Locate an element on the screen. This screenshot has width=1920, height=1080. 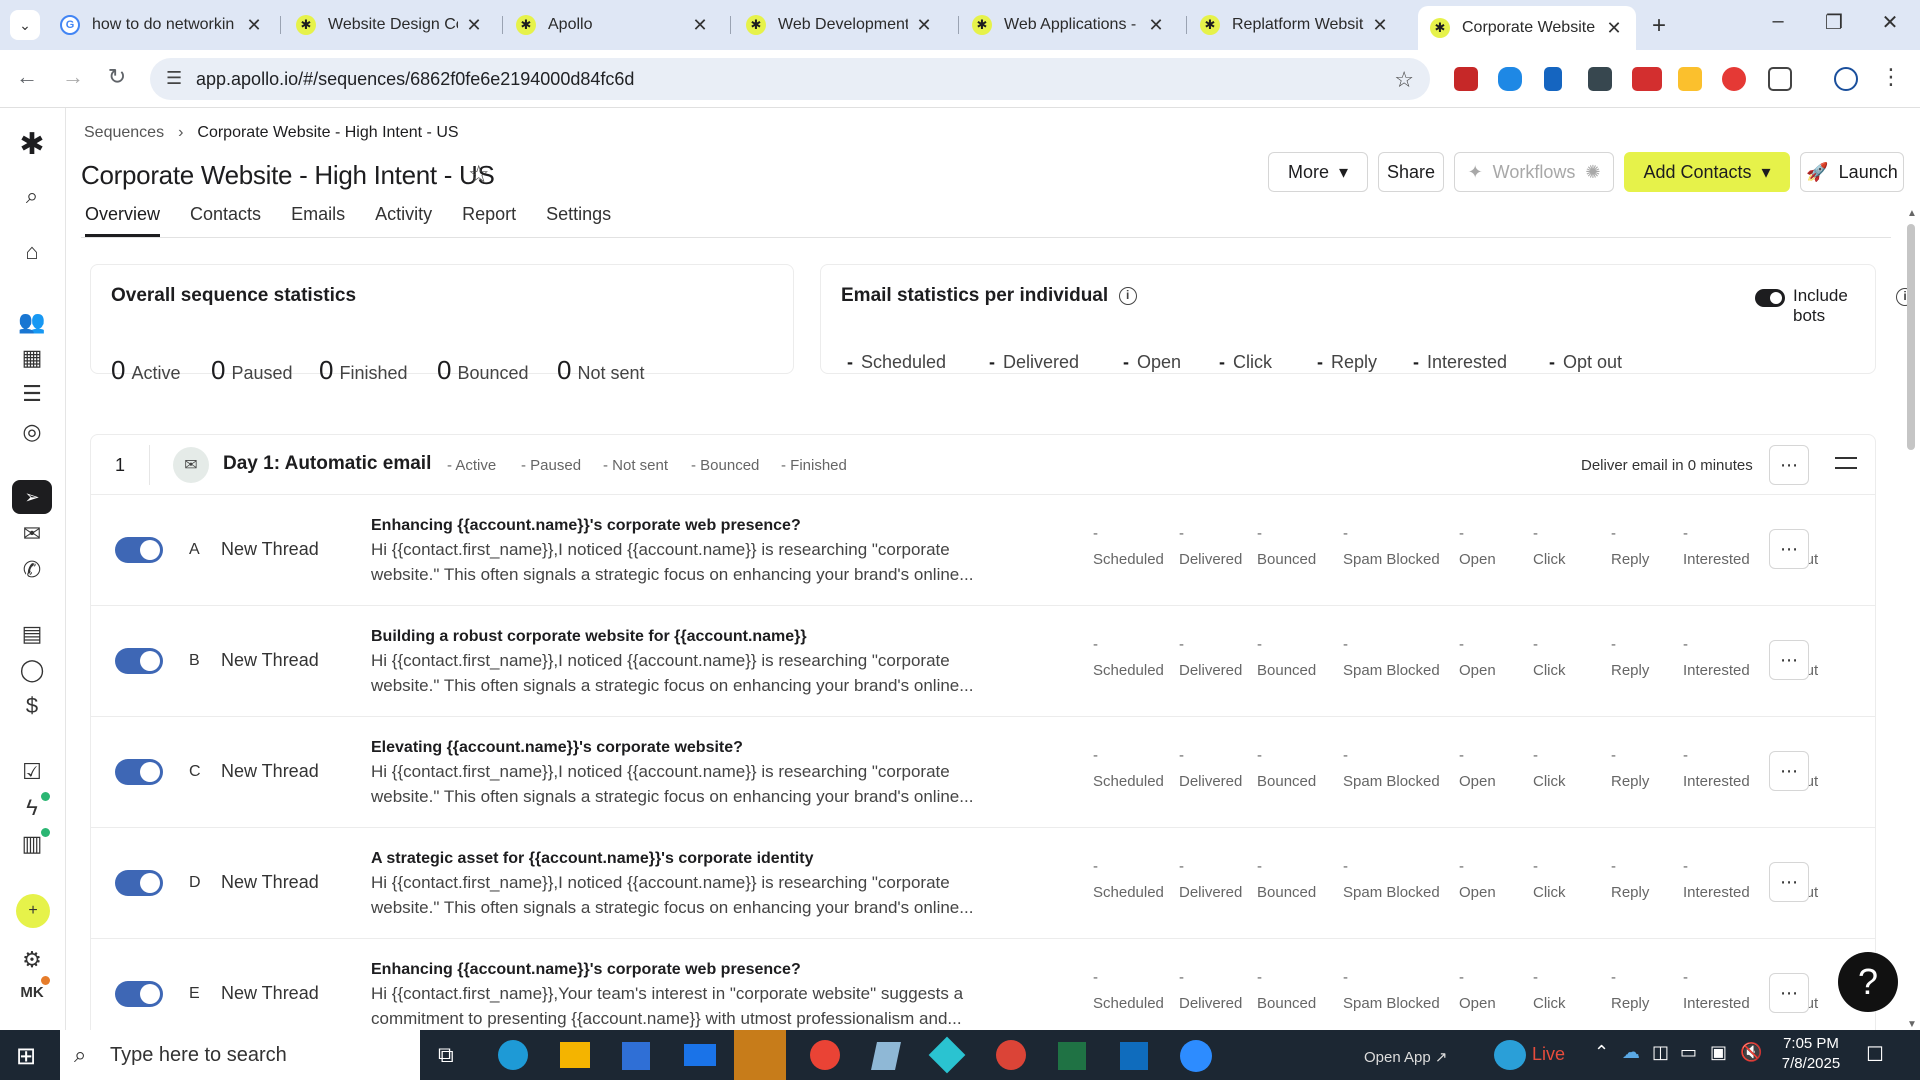
sequences-icon: ➢ is located at coordinates (32, 497).